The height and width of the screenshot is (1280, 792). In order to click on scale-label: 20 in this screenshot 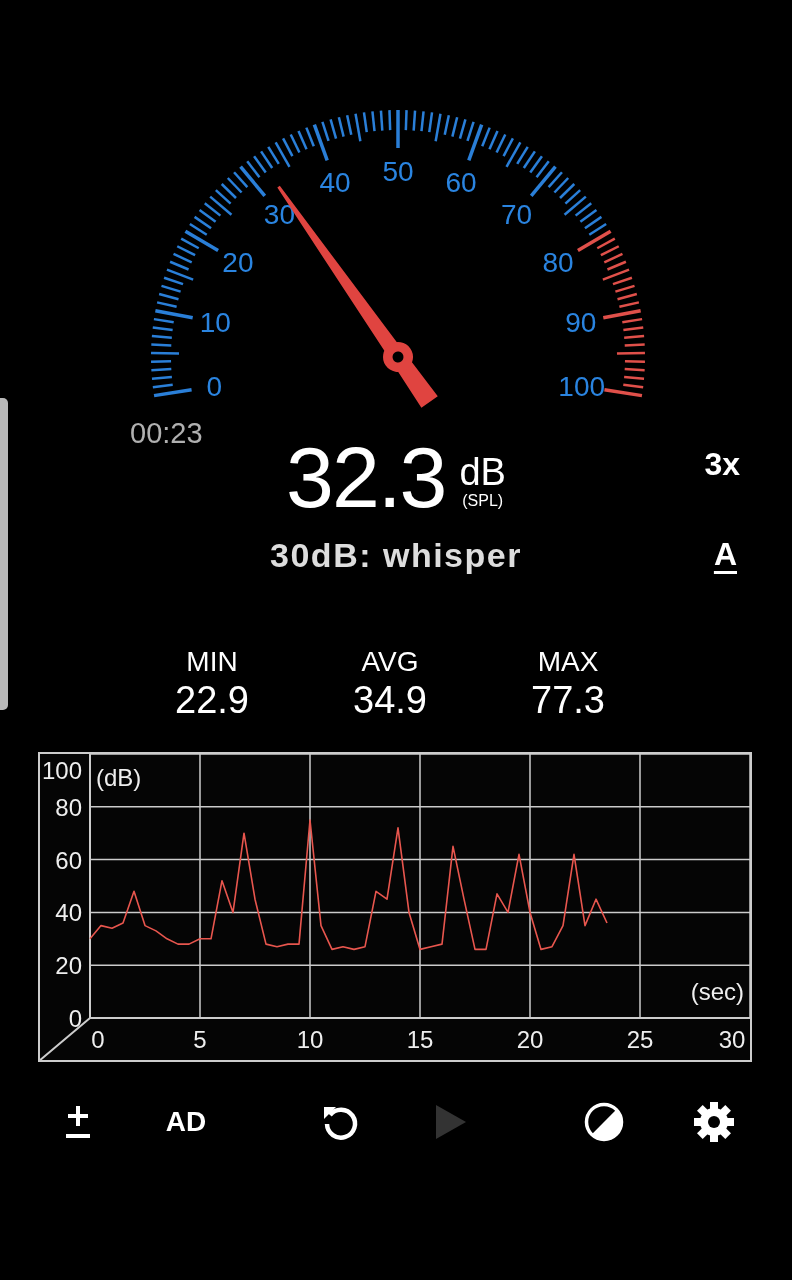, I will do `click(238, 263)`.